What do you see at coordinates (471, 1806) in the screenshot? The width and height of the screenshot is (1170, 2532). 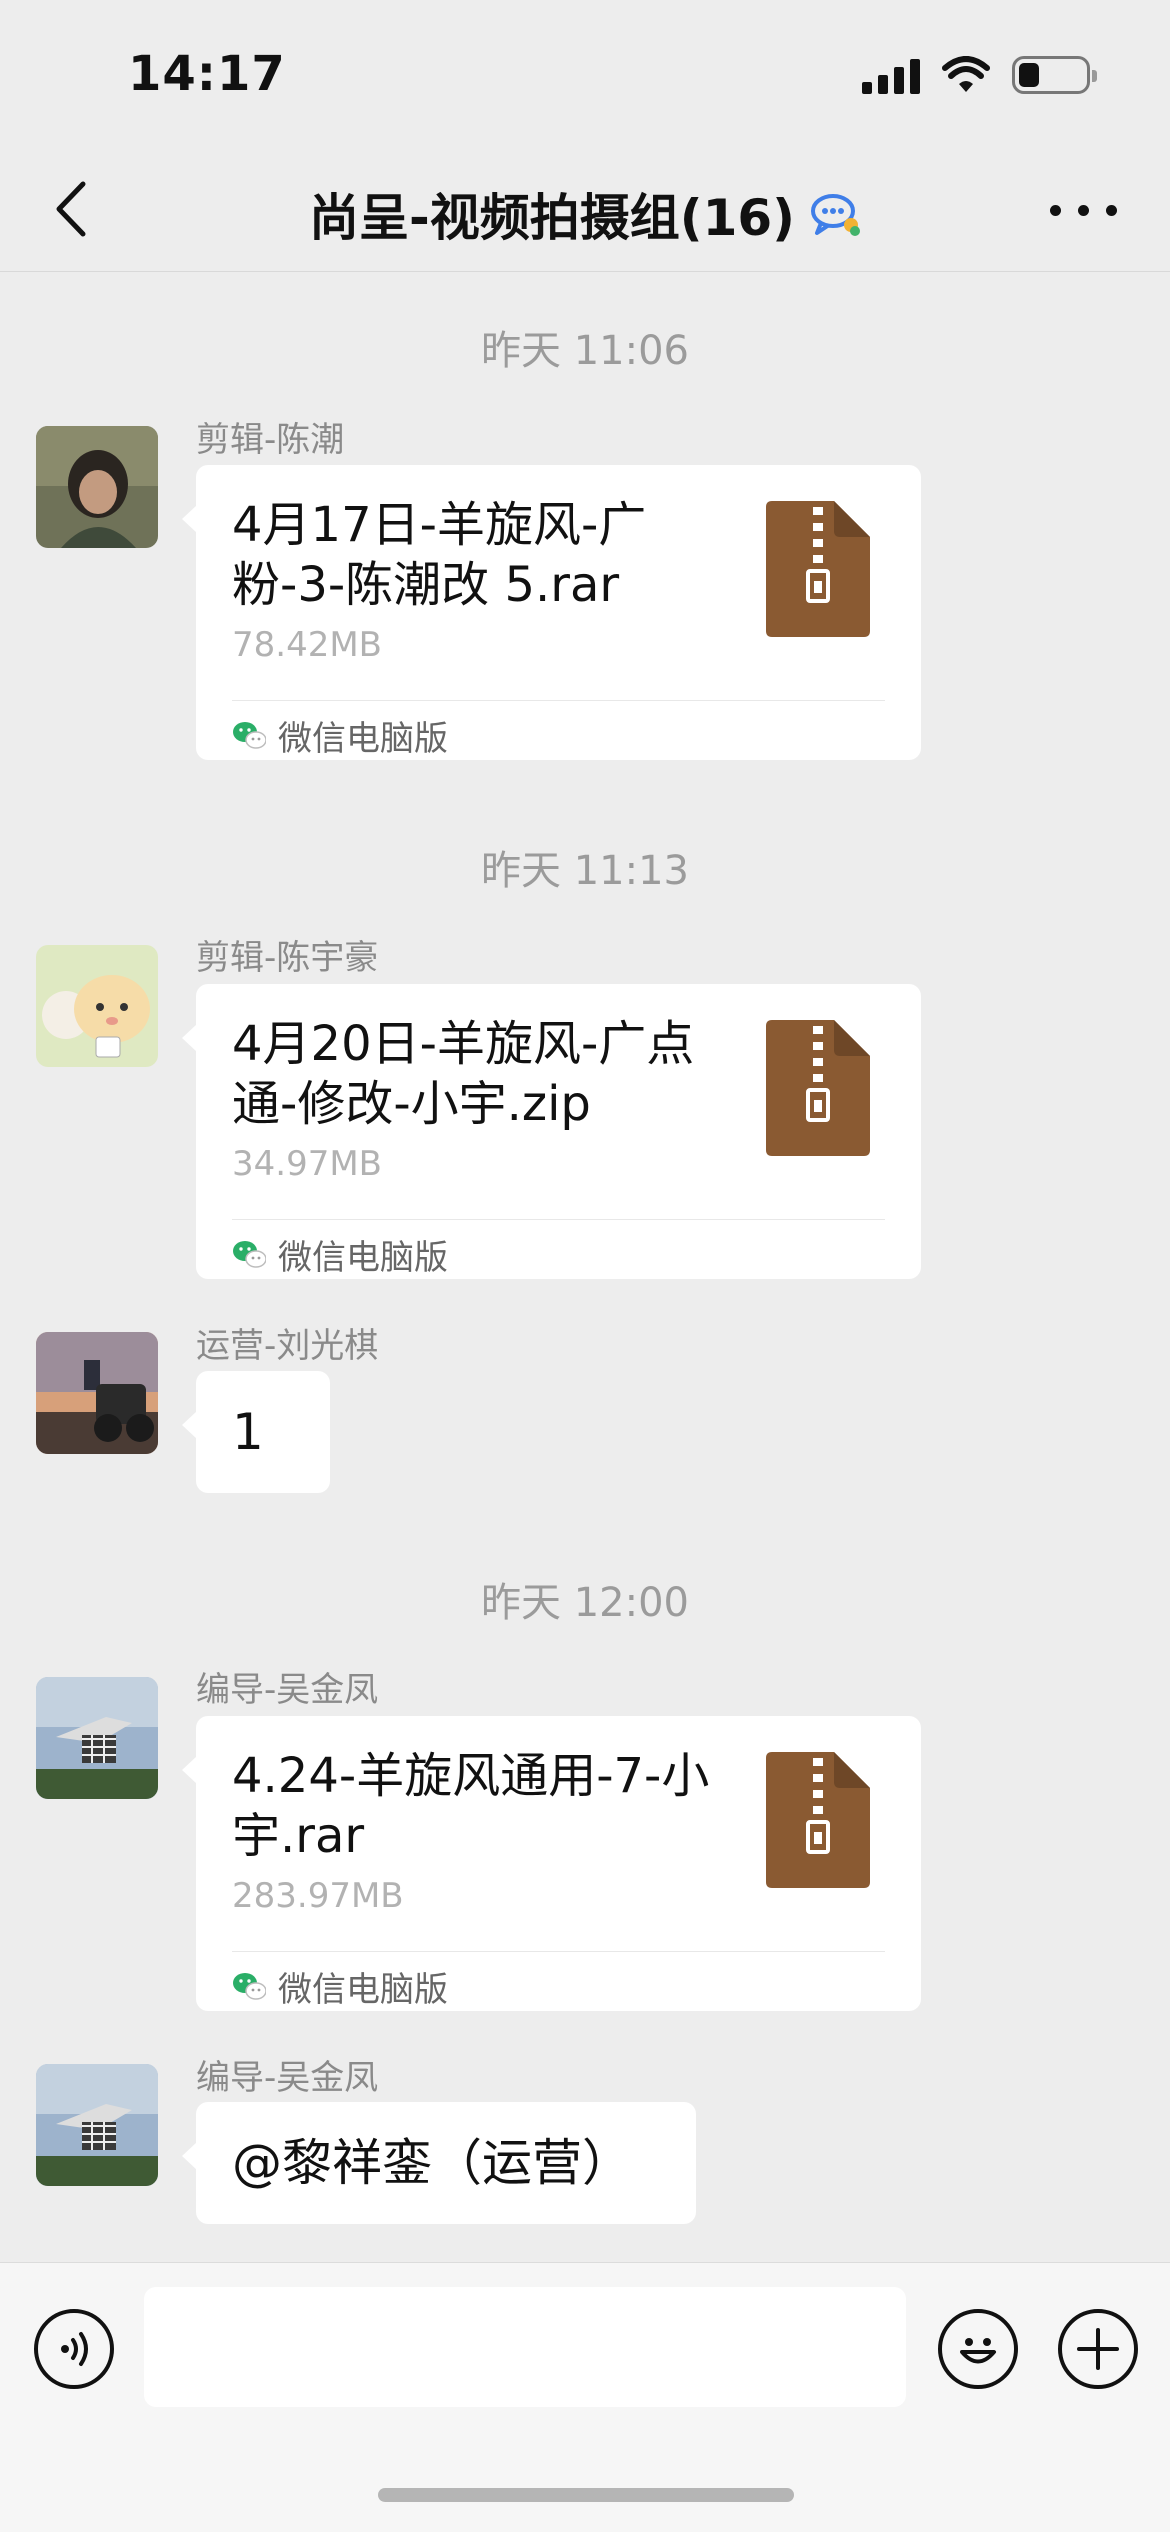 I see `file-name: 4.24-羊旋风通用-7-小宇.rar` at bounding box center [471, 1806].